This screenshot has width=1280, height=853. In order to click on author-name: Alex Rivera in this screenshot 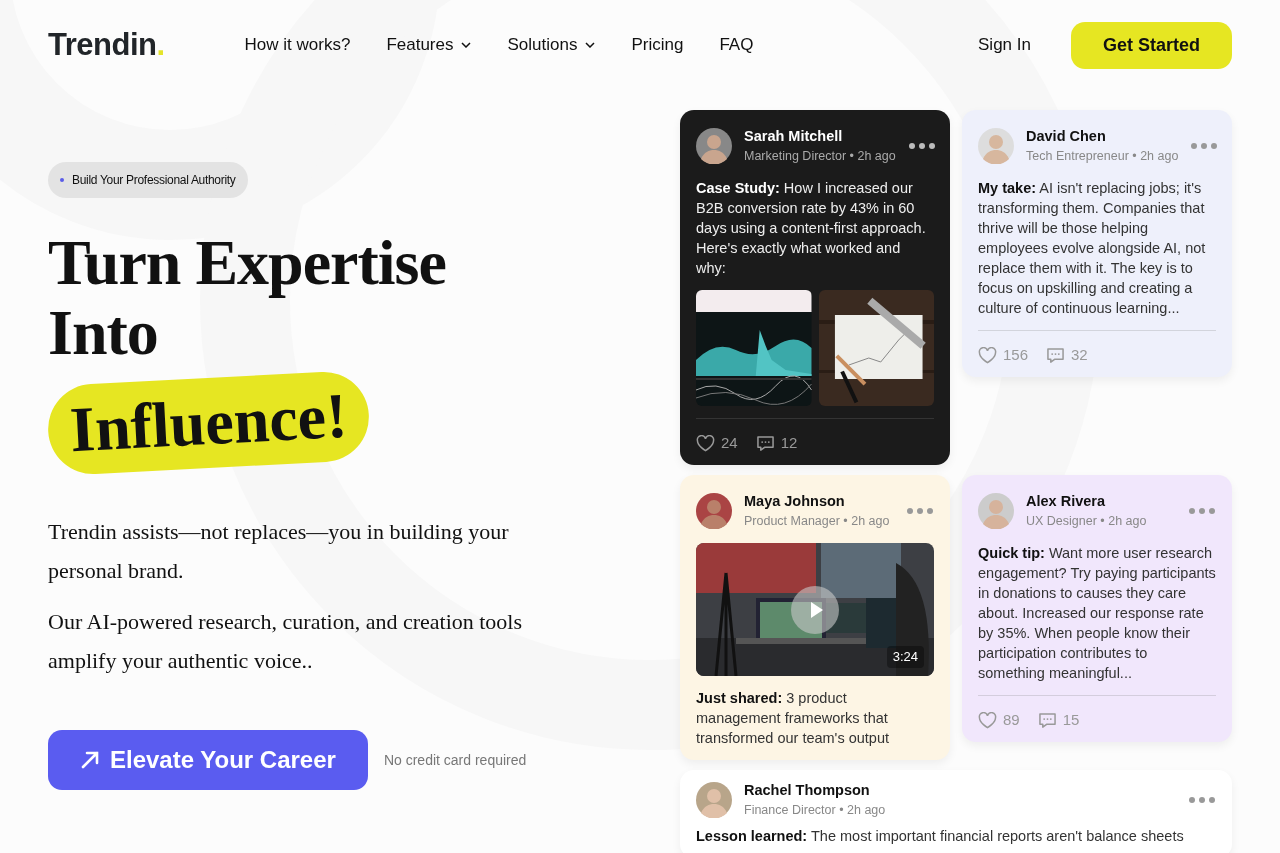, I will do `click(1066, 501)`.